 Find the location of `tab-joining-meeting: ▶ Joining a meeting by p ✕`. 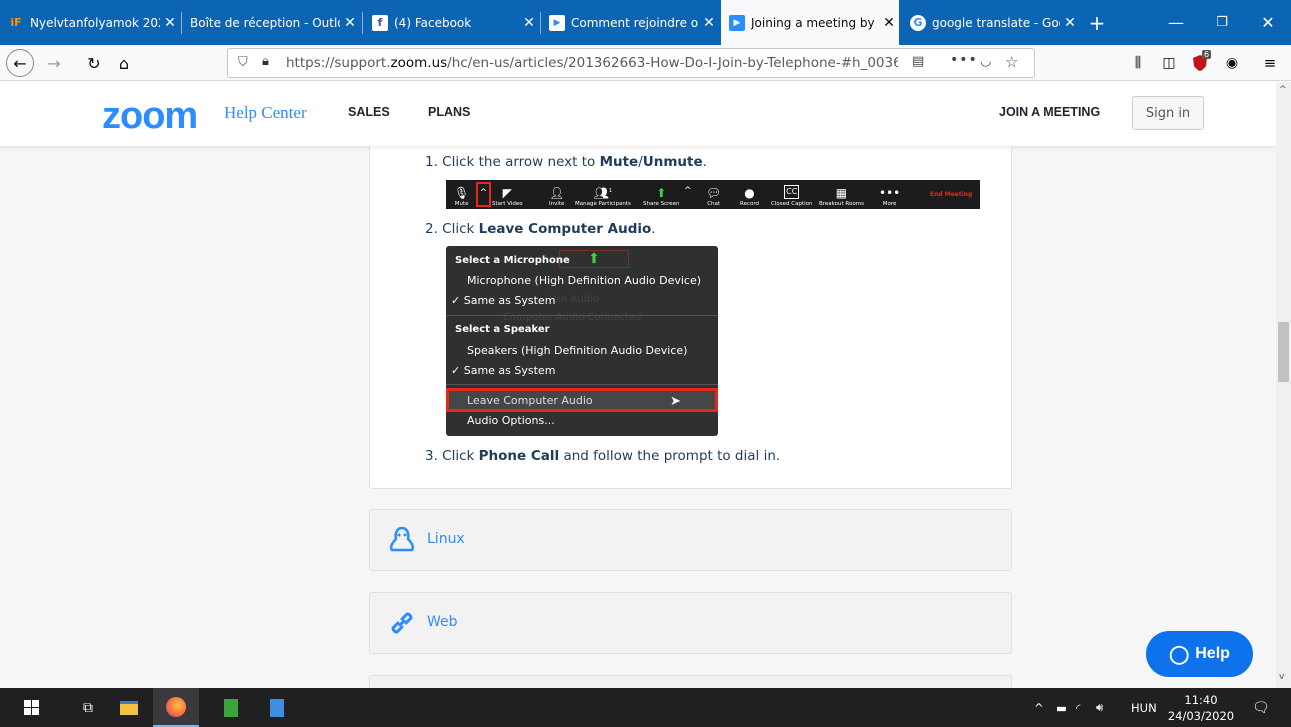

tab-joining-meeting: ▶ Joining a meeting by p ✕ is located at coordinates (810, 22).